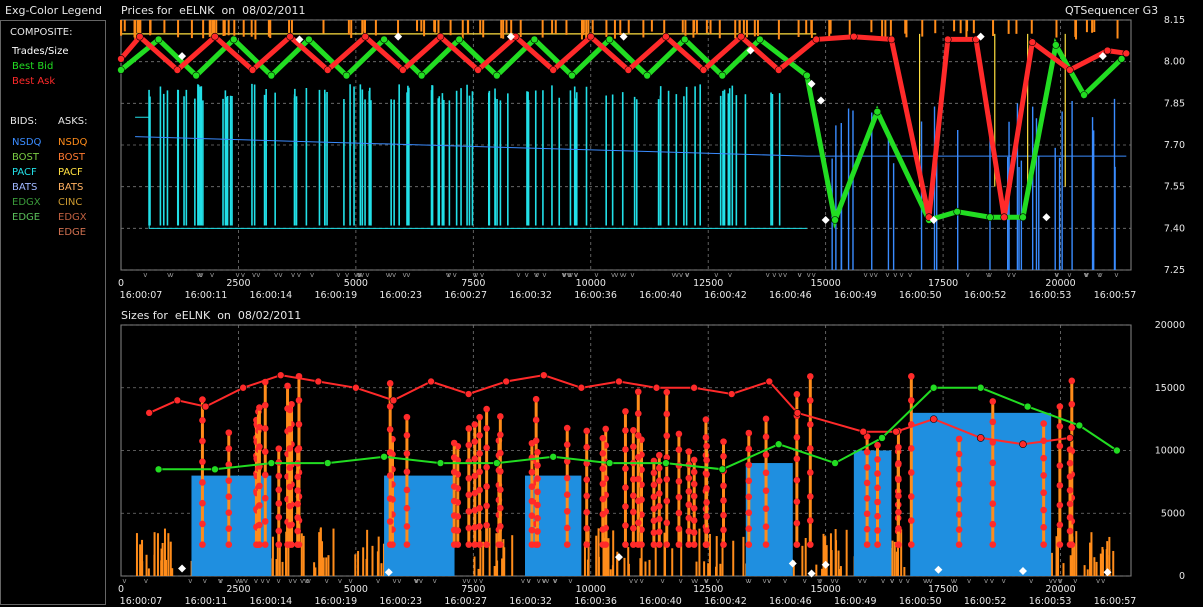  Describe the element at coordinates (271, 295) in the screenshot. I see `time-label: 16:00:14` at that location.